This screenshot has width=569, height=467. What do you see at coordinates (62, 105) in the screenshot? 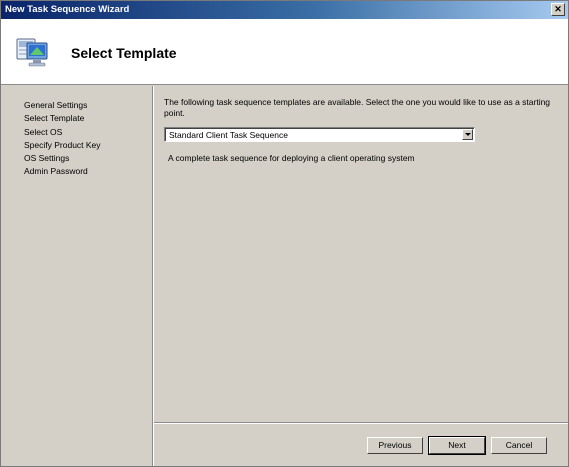
I see `nav-step-general-settings: General Settings` at bounding box center [62, 105].